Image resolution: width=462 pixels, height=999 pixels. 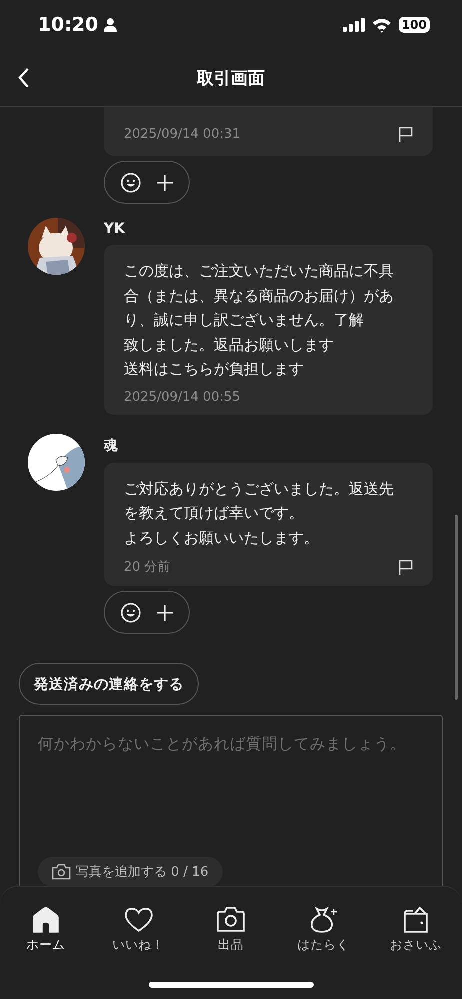 I want to click on sender-name: 魂, so click(x=111, y=445).